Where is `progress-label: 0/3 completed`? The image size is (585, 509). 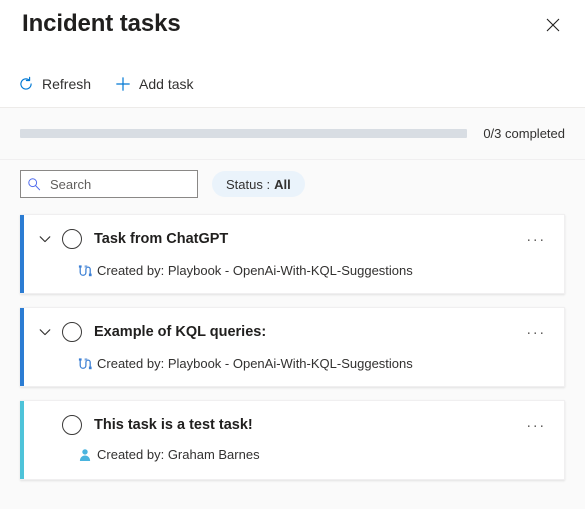
progress-label: 0/3 completed is located at coordinates (524, 133).